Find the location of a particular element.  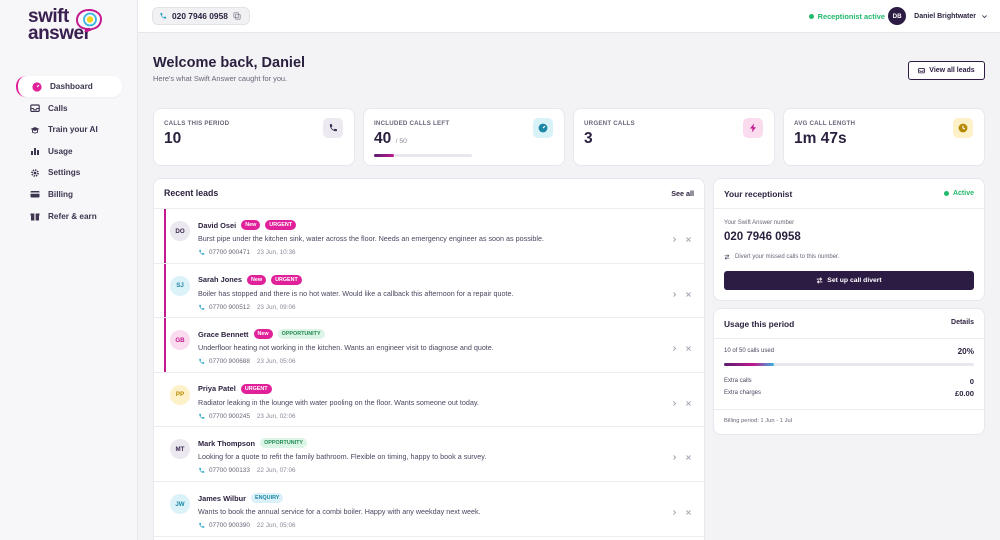

lead-name-text: David Osei is located at coordinates (217, 225).